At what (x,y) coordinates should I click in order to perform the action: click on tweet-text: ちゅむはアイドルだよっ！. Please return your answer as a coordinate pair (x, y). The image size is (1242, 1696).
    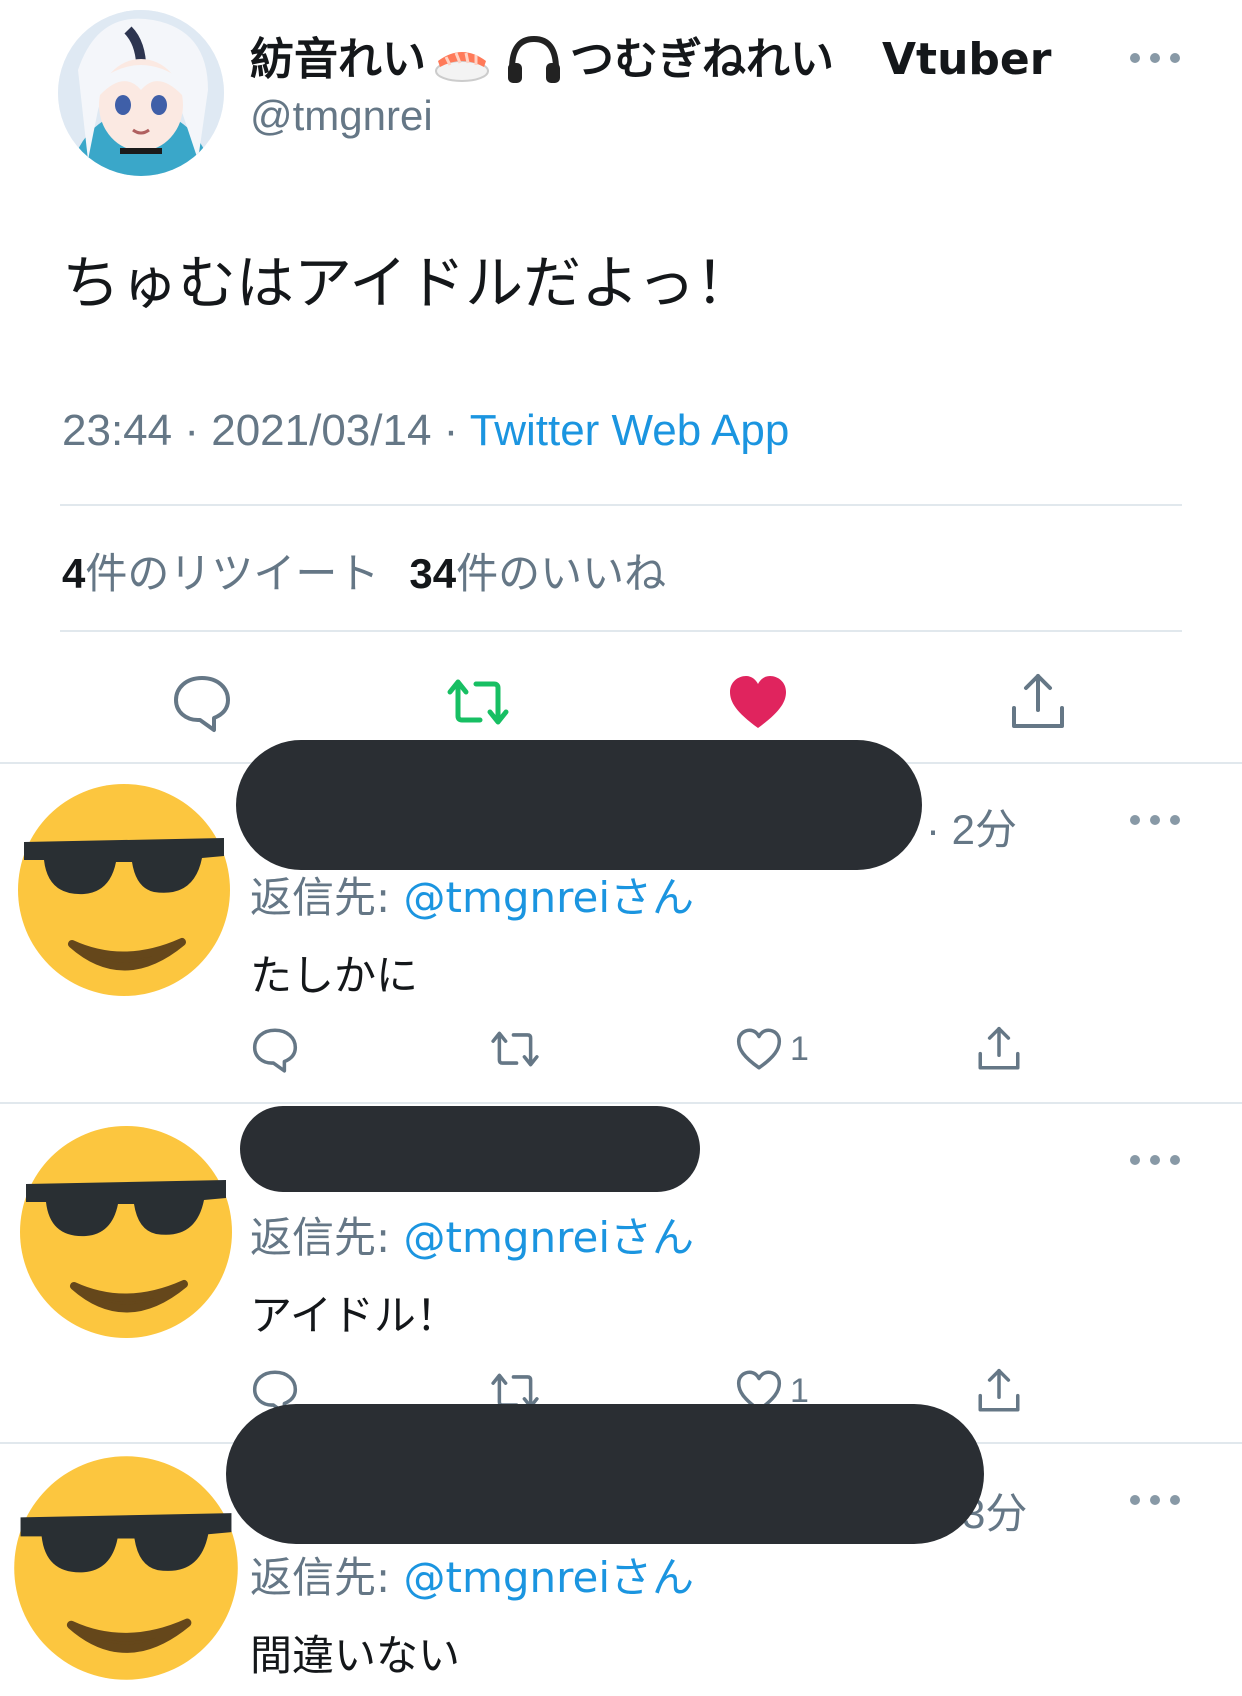
    Looking at the image, I should click on (408, 283).